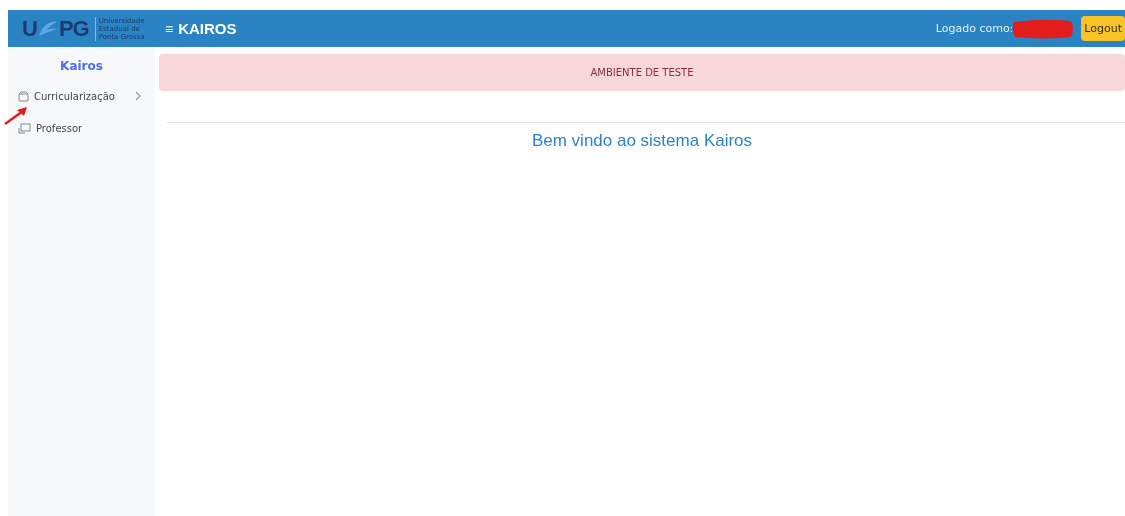  Describe the element at coordinates (29, 28) in the screenshot. I see `logo-letter: U` at that location.